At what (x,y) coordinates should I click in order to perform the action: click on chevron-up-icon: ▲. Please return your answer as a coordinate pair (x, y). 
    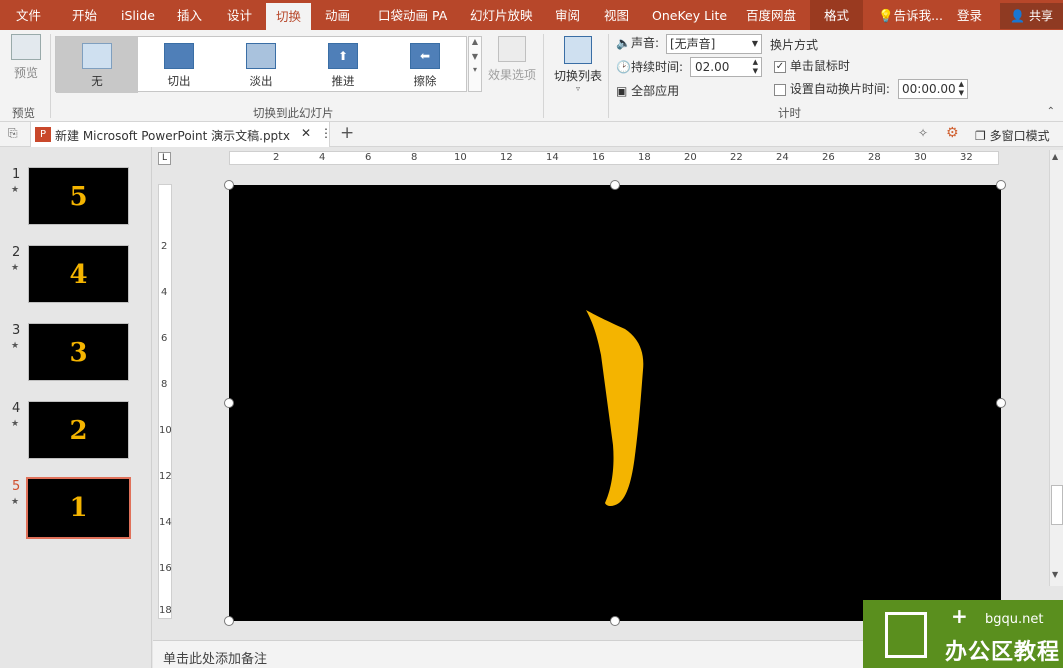
    Looking at the image, I should click on (475, 41).